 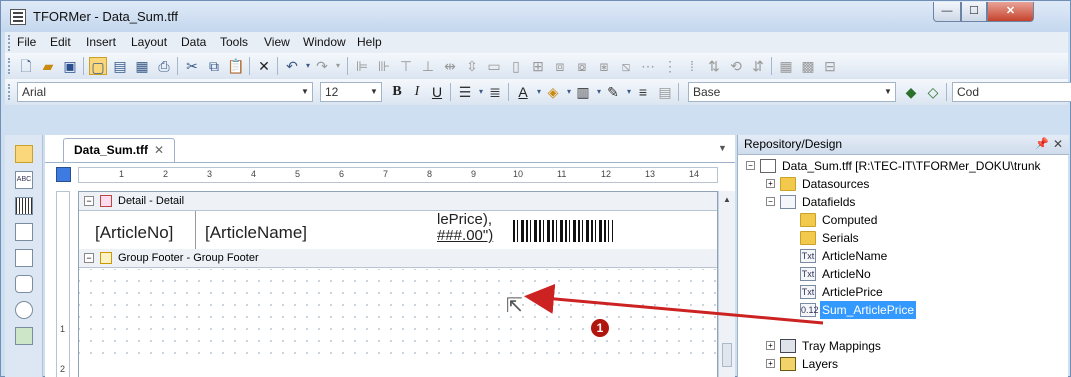 I want to click on drag-arrow, so click(x=674, y=304).